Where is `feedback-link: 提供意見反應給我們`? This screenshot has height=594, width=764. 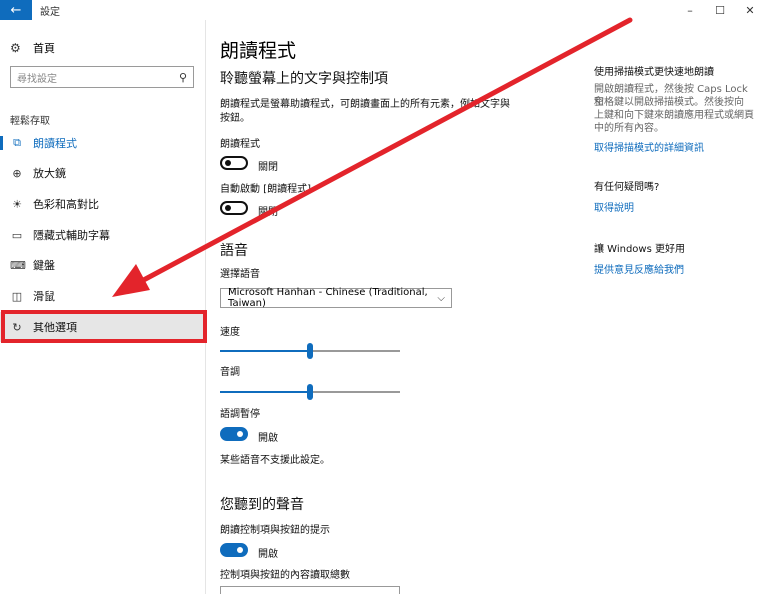 feedback-link: 提供意見反應給我們 is located at coordinates (639, 268).